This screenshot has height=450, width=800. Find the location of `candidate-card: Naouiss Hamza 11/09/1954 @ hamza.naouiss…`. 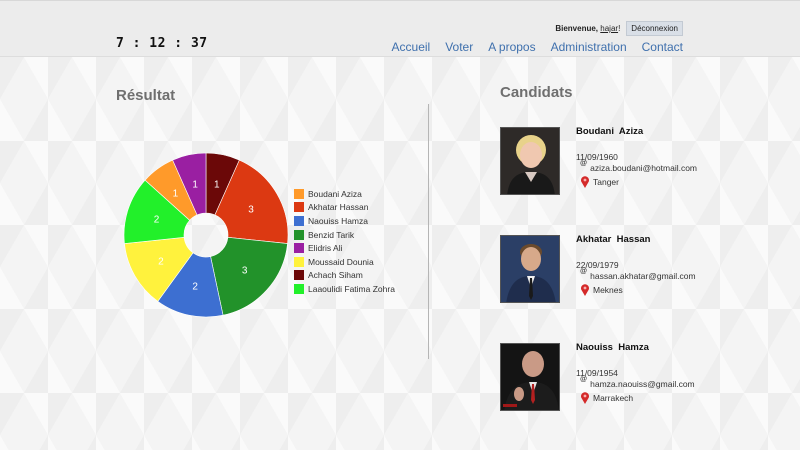

candidate-card: Naouiss Hamza 11/09/1954 @ hamza.naouiss… is located at coordinates (620, 377).